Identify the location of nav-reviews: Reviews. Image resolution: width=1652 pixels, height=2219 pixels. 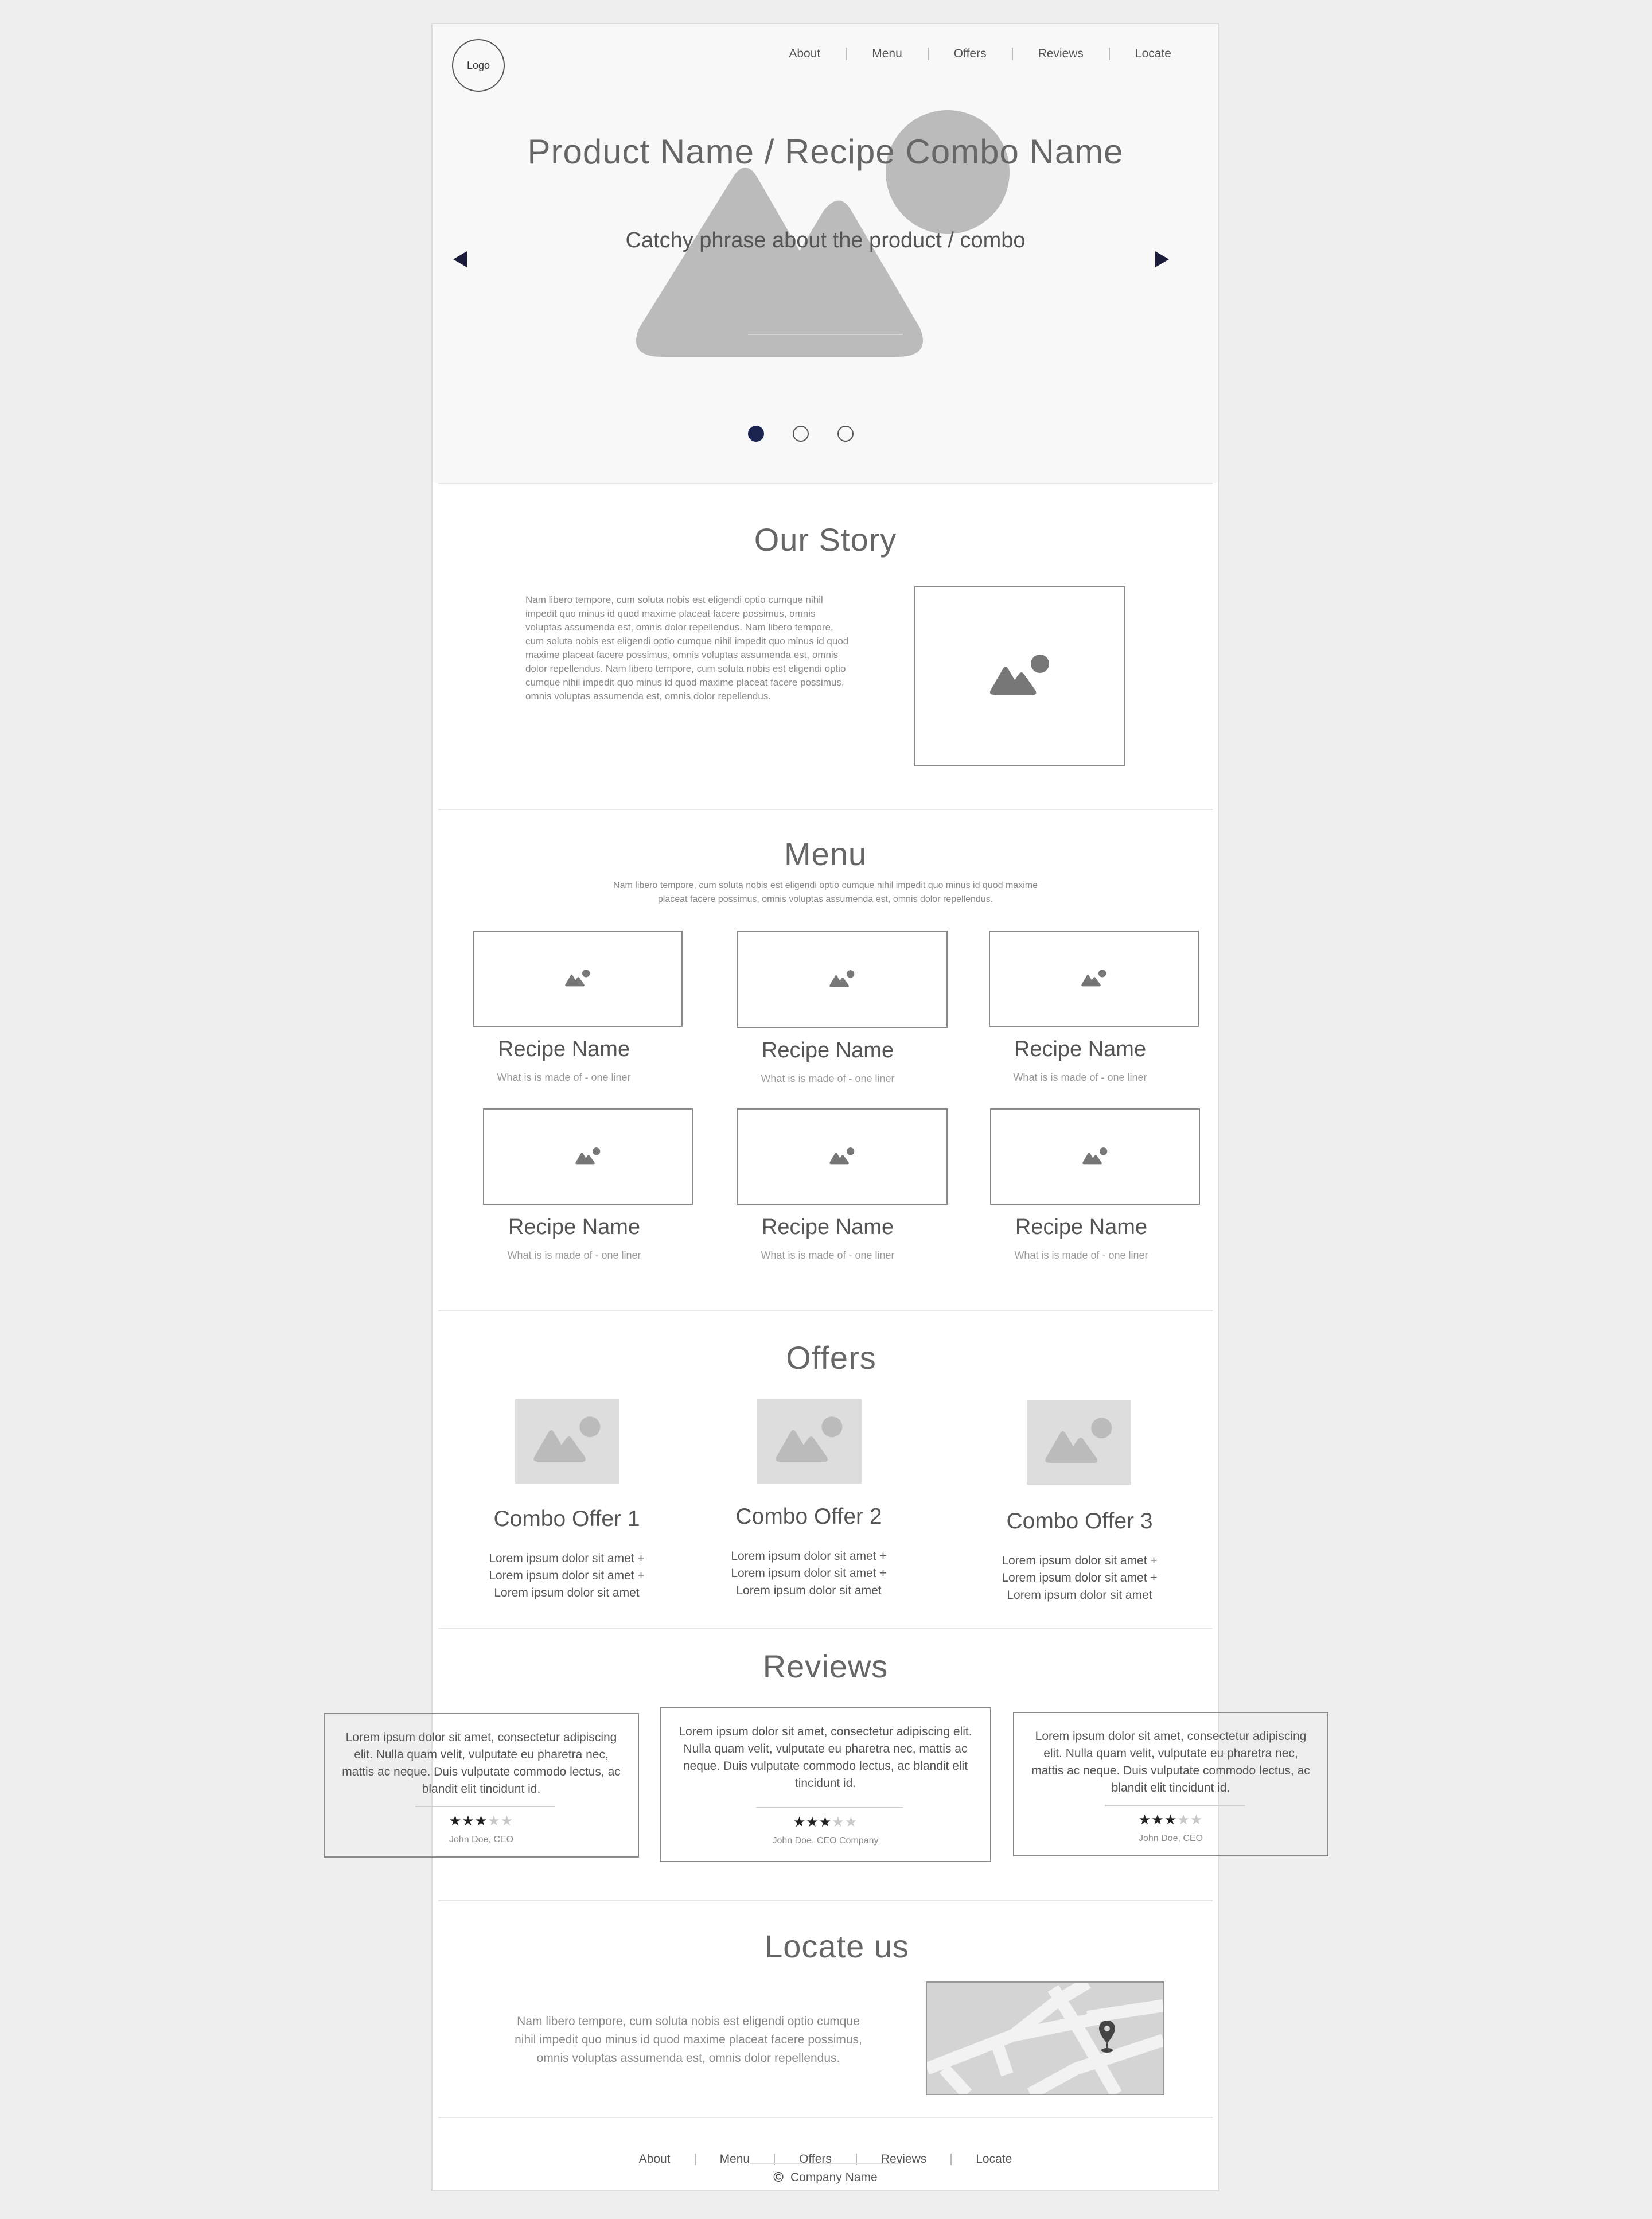
(1061, 54).